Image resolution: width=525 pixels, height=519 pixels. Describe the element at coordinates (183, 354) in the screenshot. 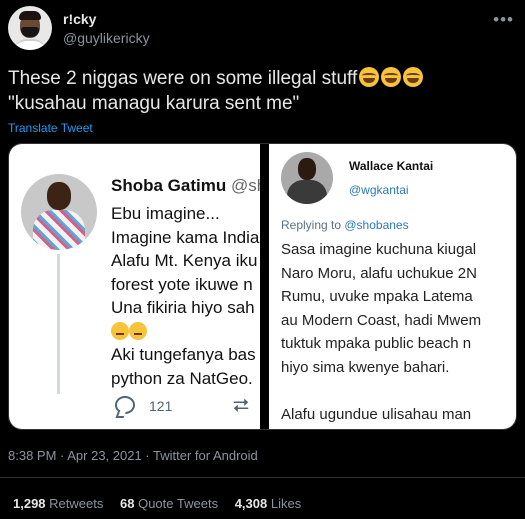

I see `left-line: Aki tungefanya bas` at that location.